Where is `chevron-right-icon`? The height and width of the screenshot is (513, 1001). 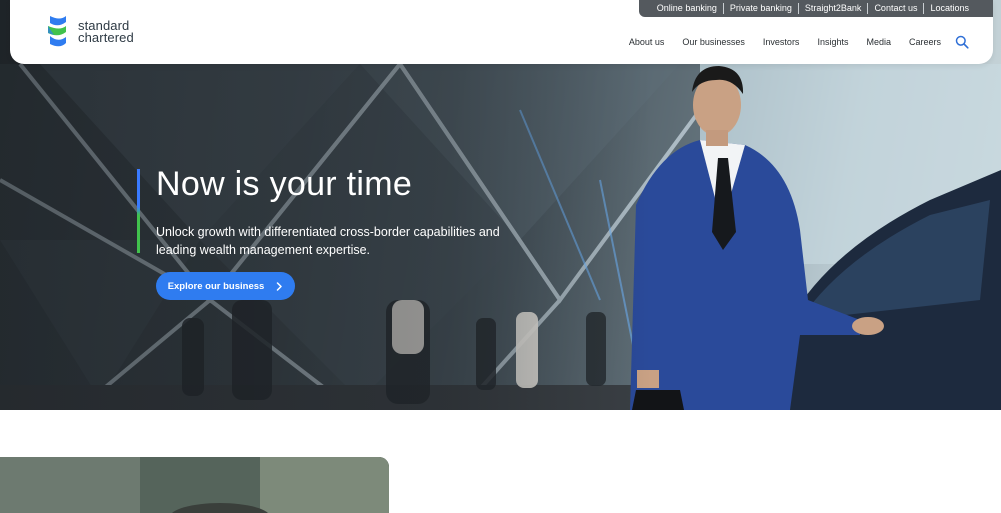 chevron-right-icon is located at coordinates (280, 286).